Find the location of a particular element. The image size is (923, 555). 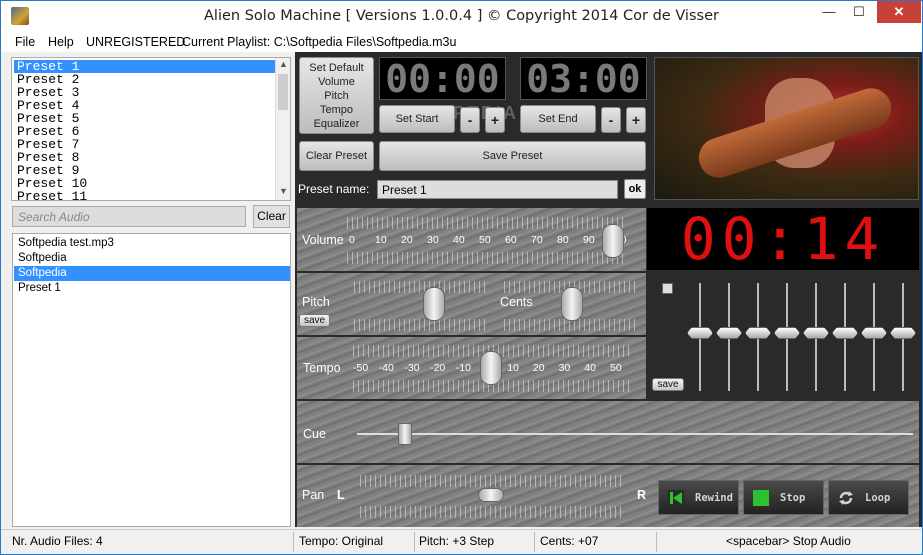

loop-label: Loop is located at coordinates (878, 498).